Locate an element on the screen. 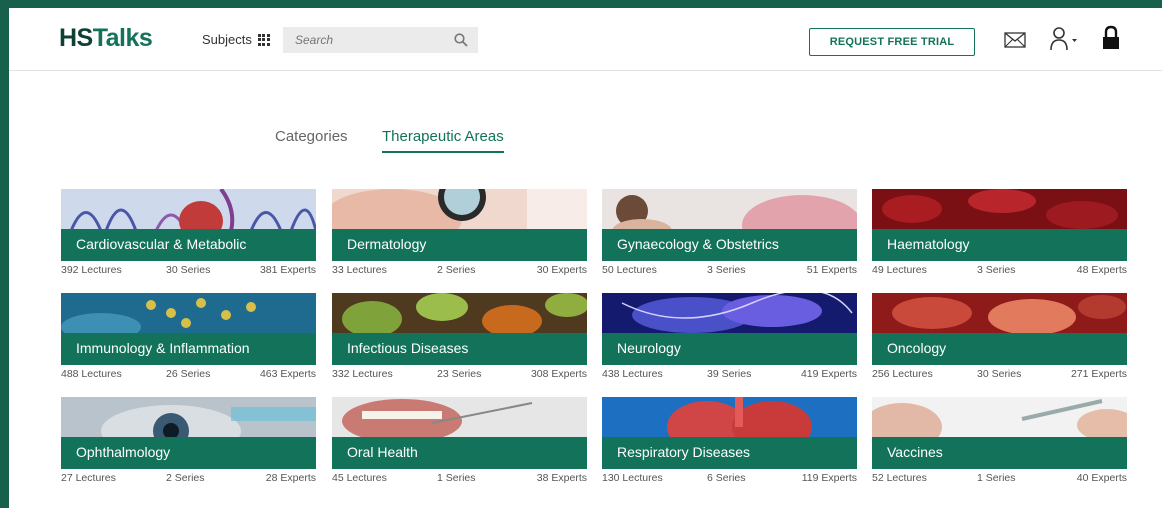  request-free-trial-button: REQUEST FREE TRIAL is located at coordinates (892, 42).